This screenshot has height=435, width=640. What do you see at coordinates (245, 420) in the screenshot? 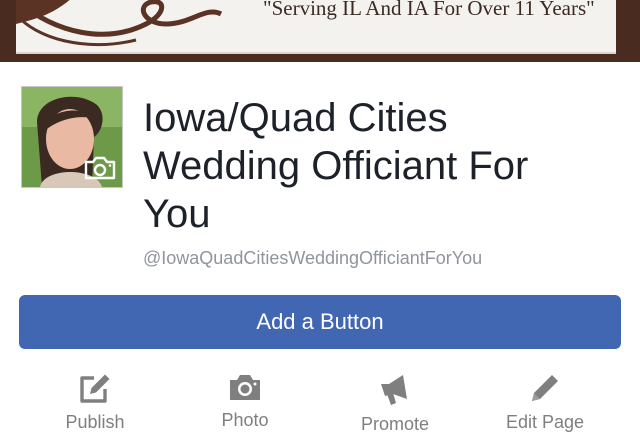
I see `photo-label: Photo` at bounding box center [245, 420].